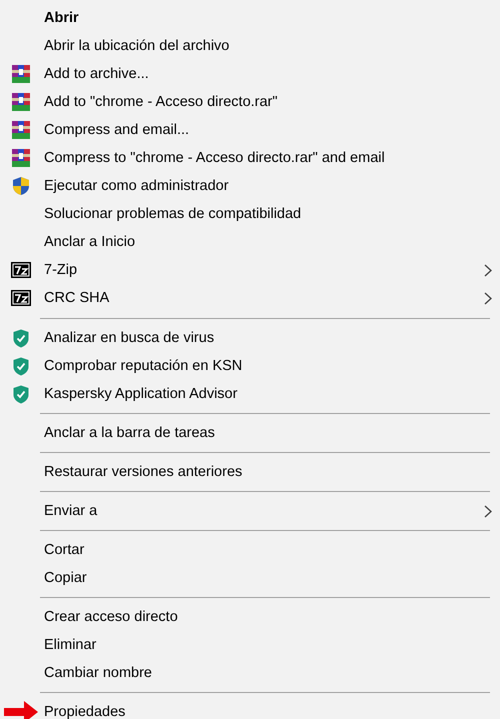  I want to click on menu-item: 7-Zip, so click(61, 270).